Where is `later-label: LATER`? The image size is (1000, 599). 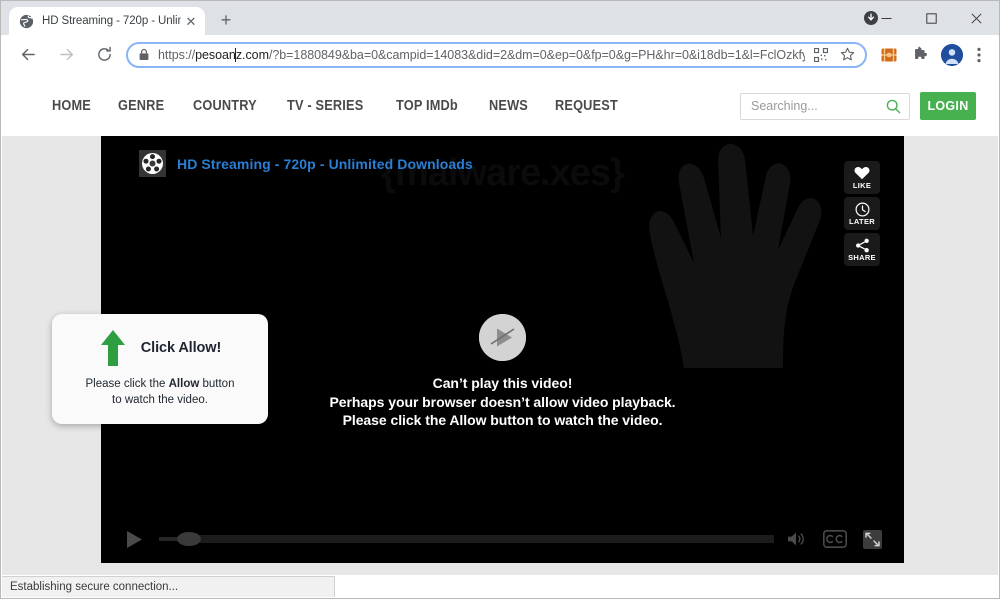
later-label: LATER is located at coordinates (862, 221).